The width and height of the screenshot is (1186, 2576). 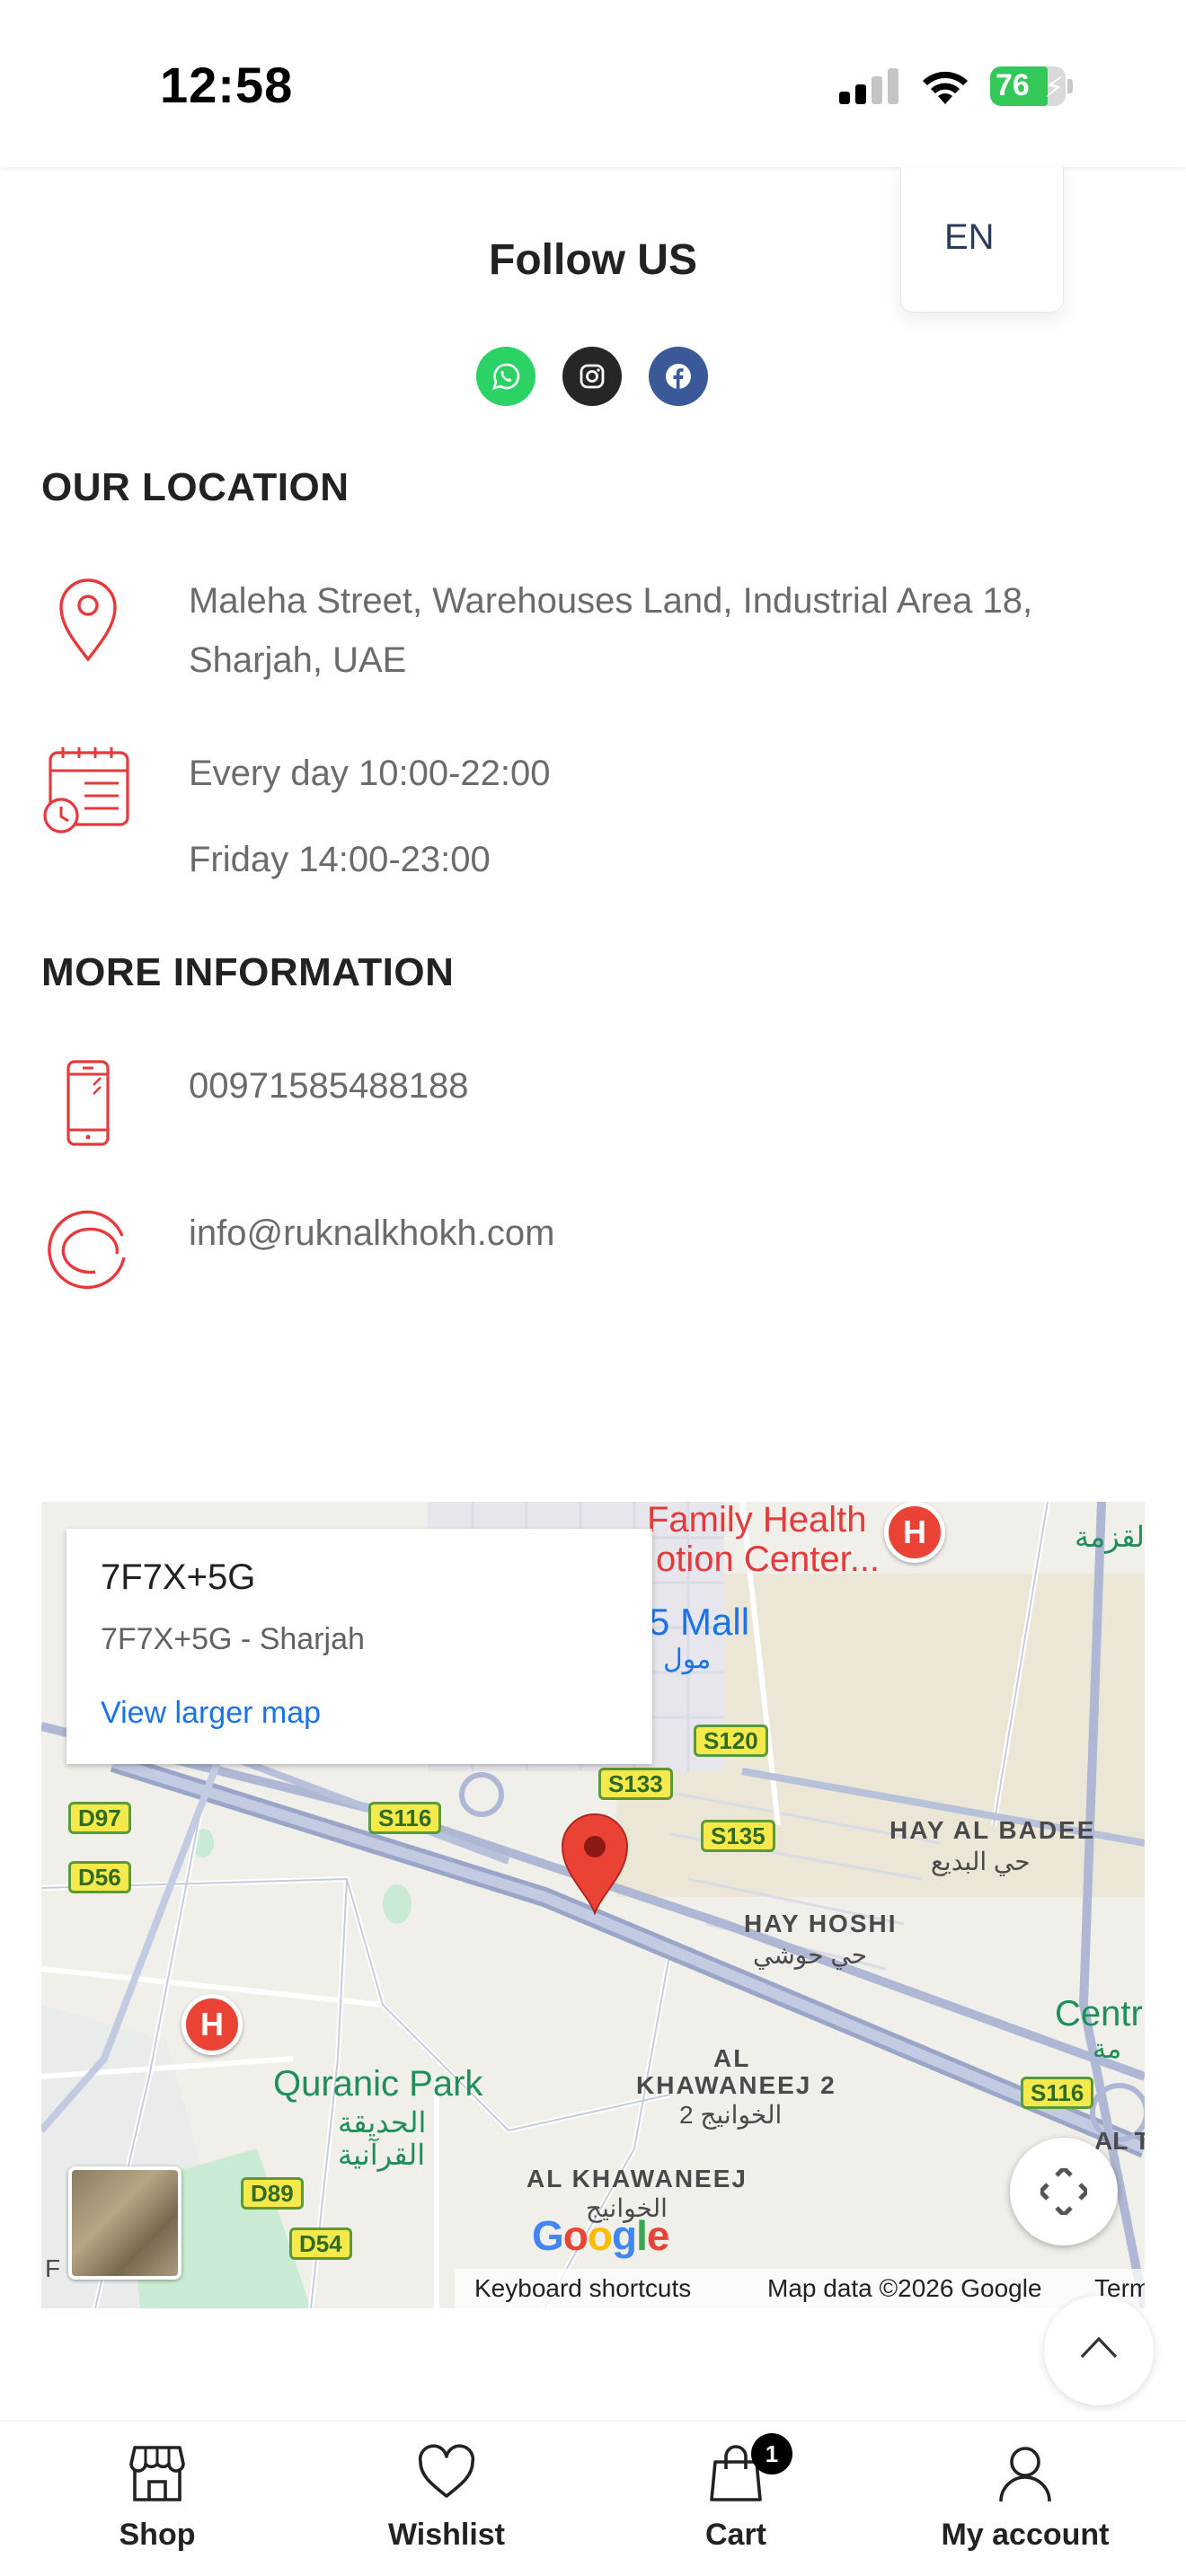 I want to click on wifi-icon, so click(x=945, y=87).